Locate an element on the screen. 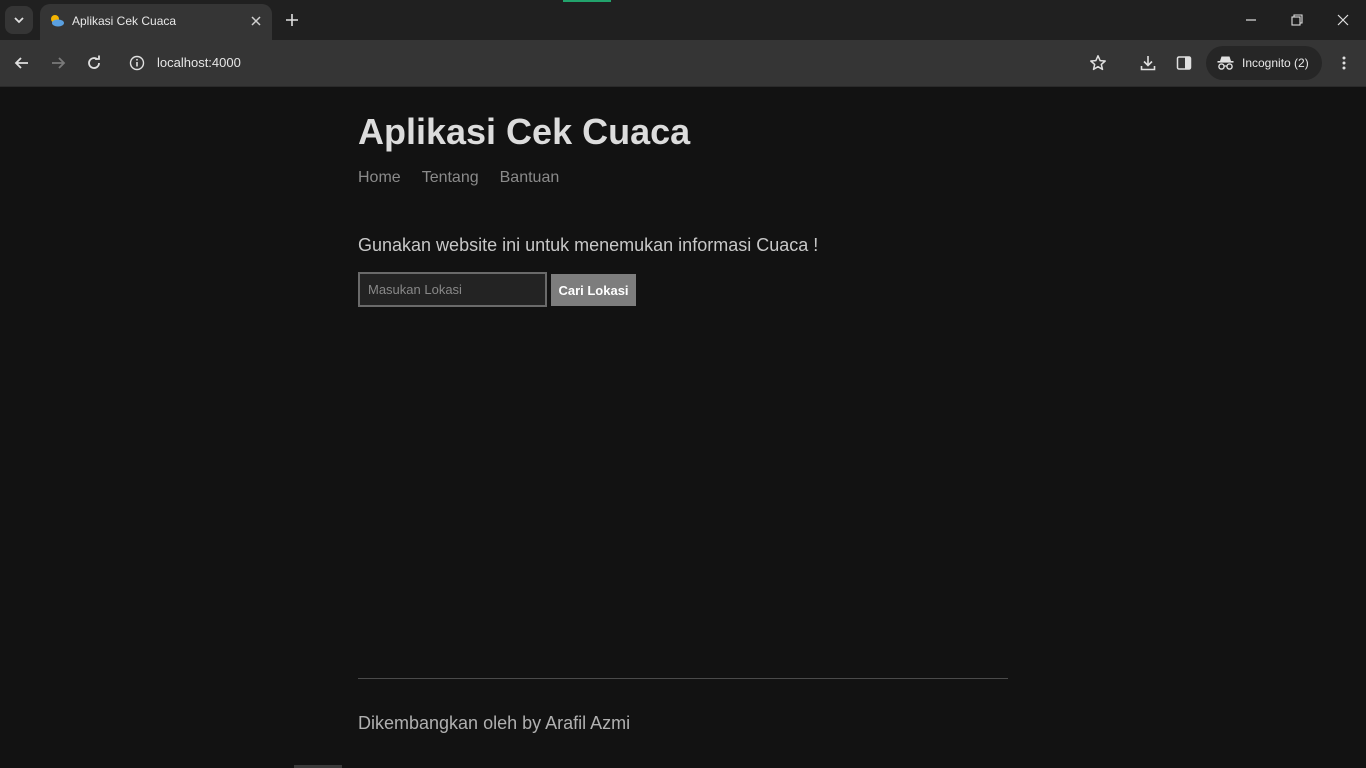 The width and height of the screenshot is (1366, 768). address-bar-url: localhost:4000 is located at coordinates (199, 62).